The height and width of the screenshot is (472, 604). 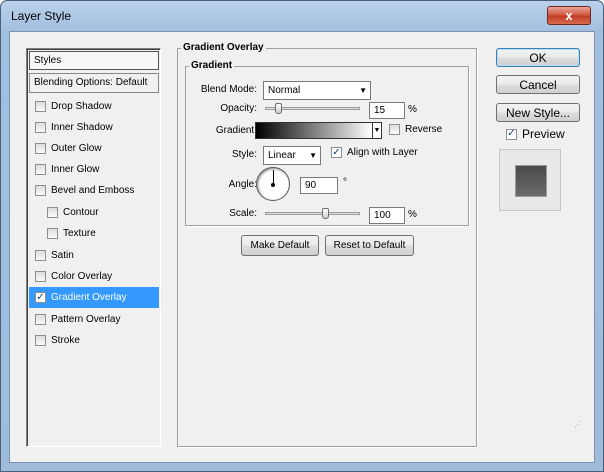 I want to click on scale-slider, so click(x=312, y=213).